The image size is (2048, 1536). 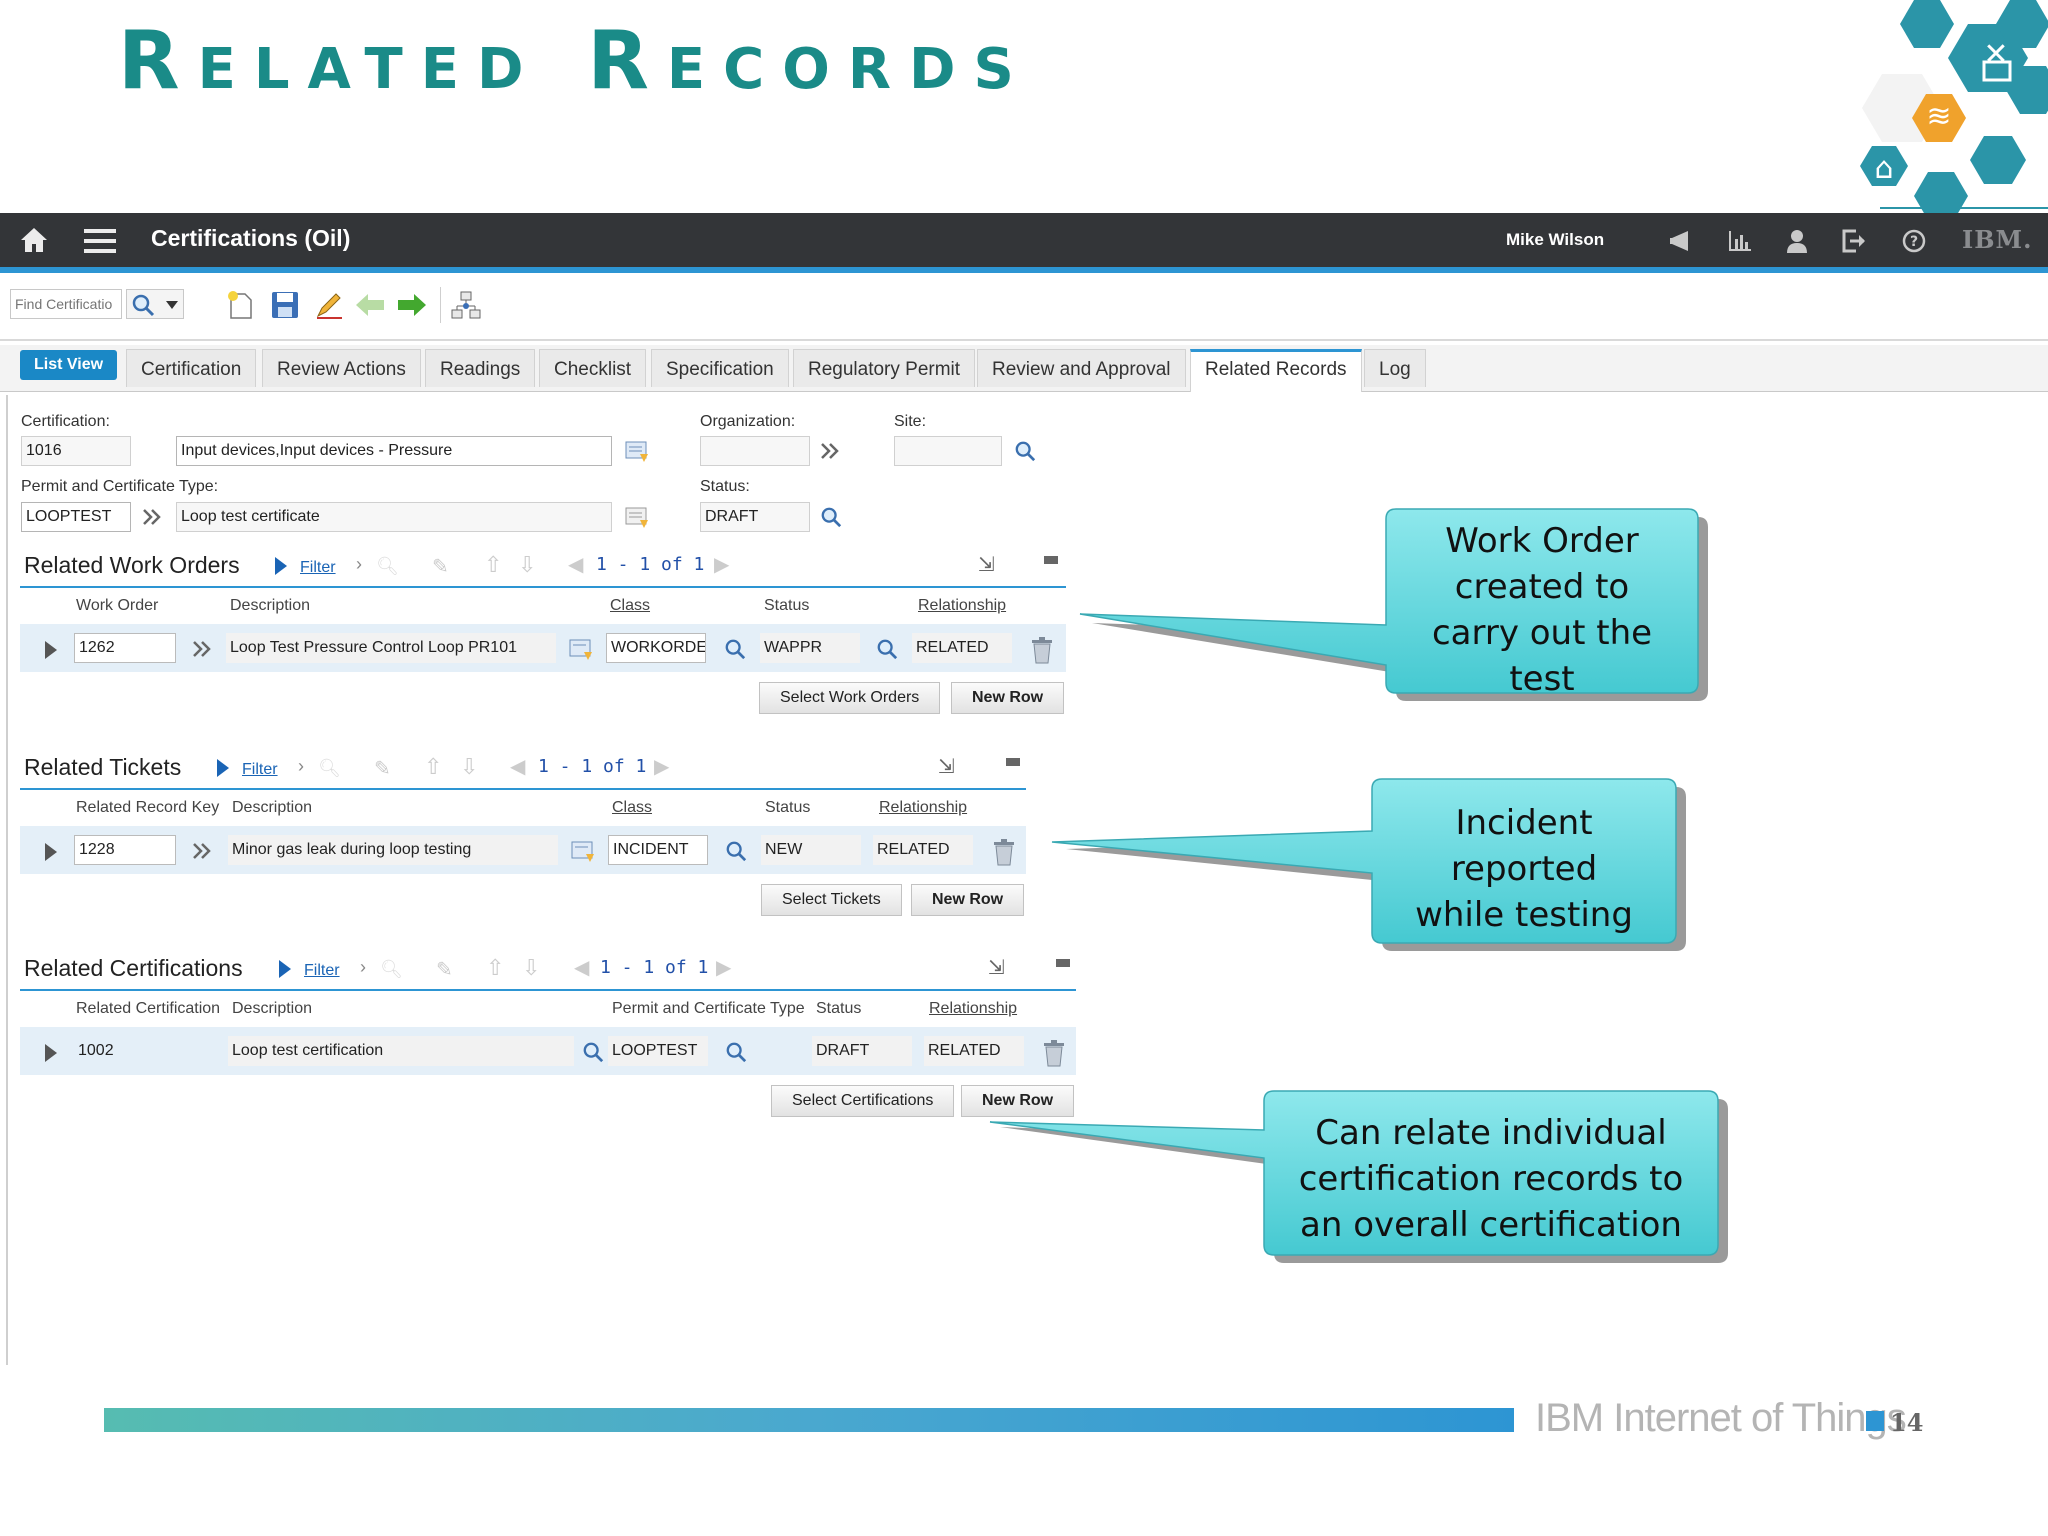 I want to click on callout-line: an overall certification, so click(x=1491, y=1225).